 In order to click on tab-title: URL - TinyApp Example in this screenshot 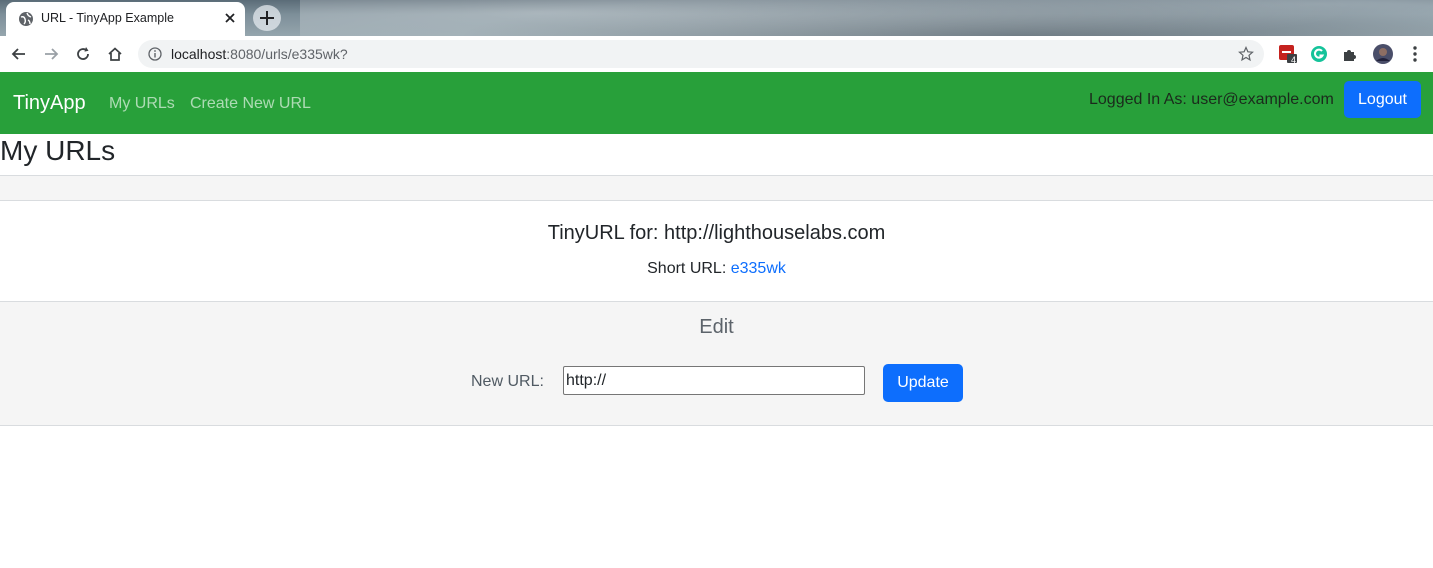, I will do `click(107, 18)`.